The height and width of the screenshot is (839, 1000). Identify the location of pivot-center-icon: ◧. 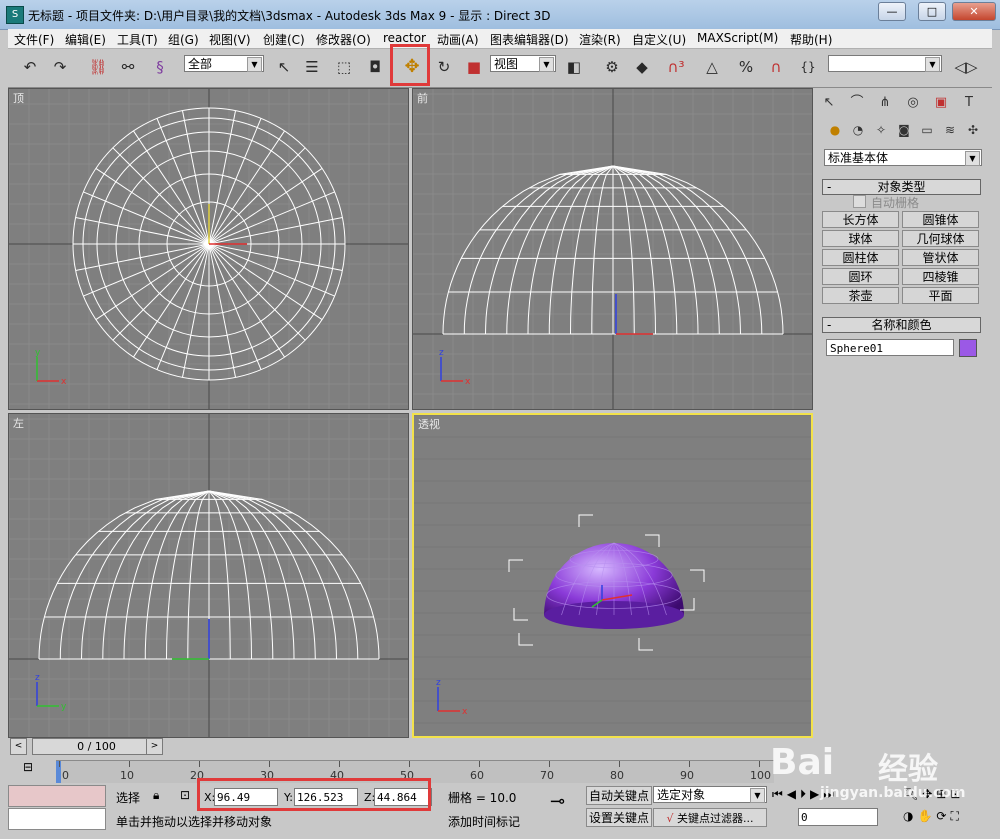
(574, 67).